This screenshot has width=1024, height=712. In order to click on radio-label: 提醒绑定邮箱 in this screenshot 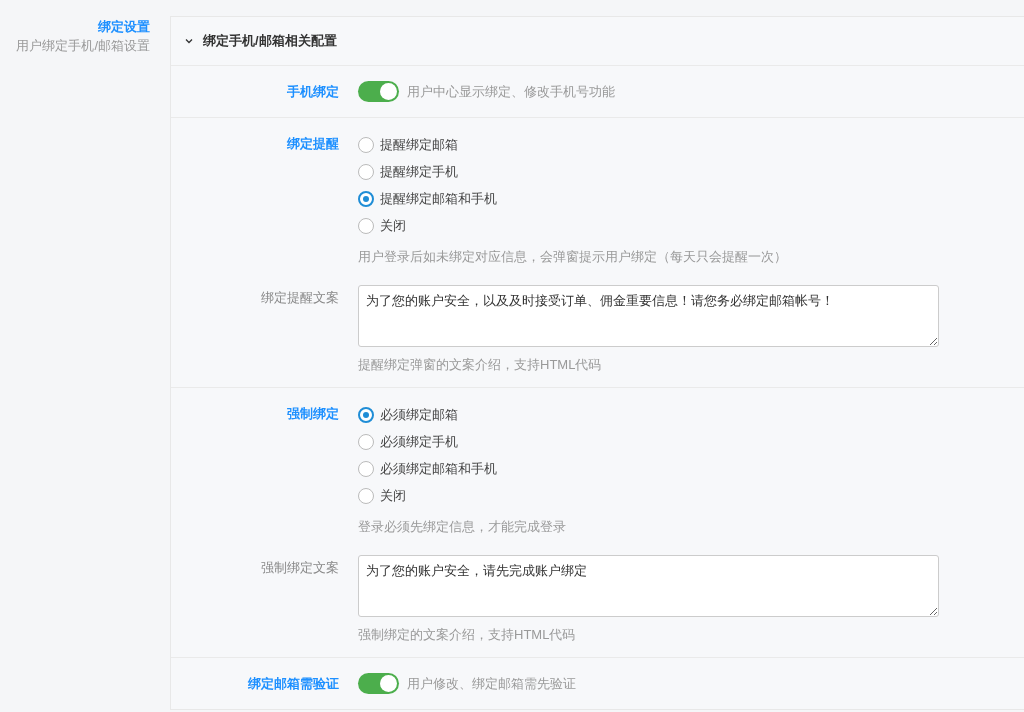, I will do `click(419, 144)`.